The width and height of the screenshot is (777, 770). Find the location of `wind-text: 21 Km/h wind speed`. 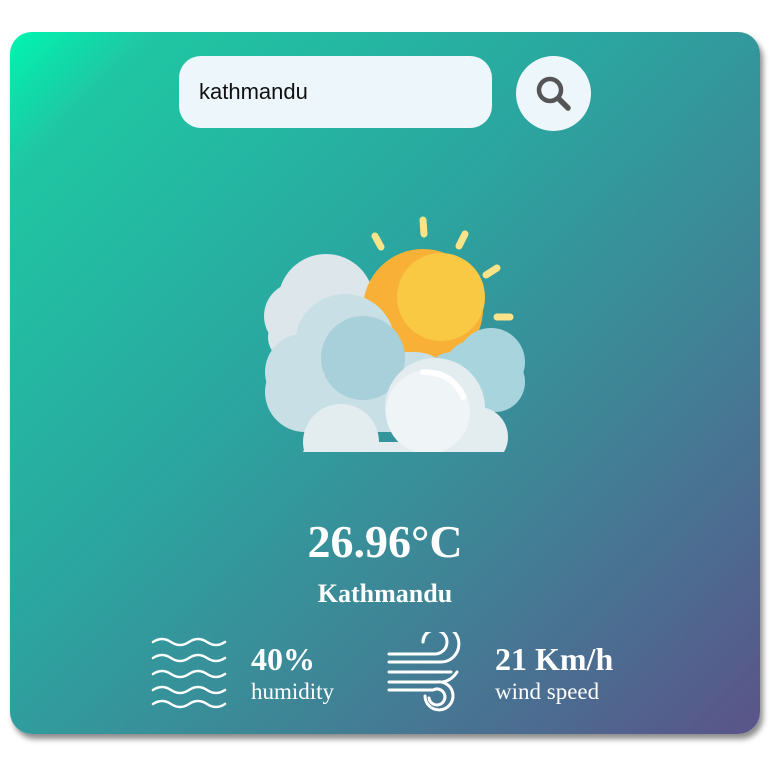

wind-text: 21 Km/h wind speed is located at coordinates (554, 673).